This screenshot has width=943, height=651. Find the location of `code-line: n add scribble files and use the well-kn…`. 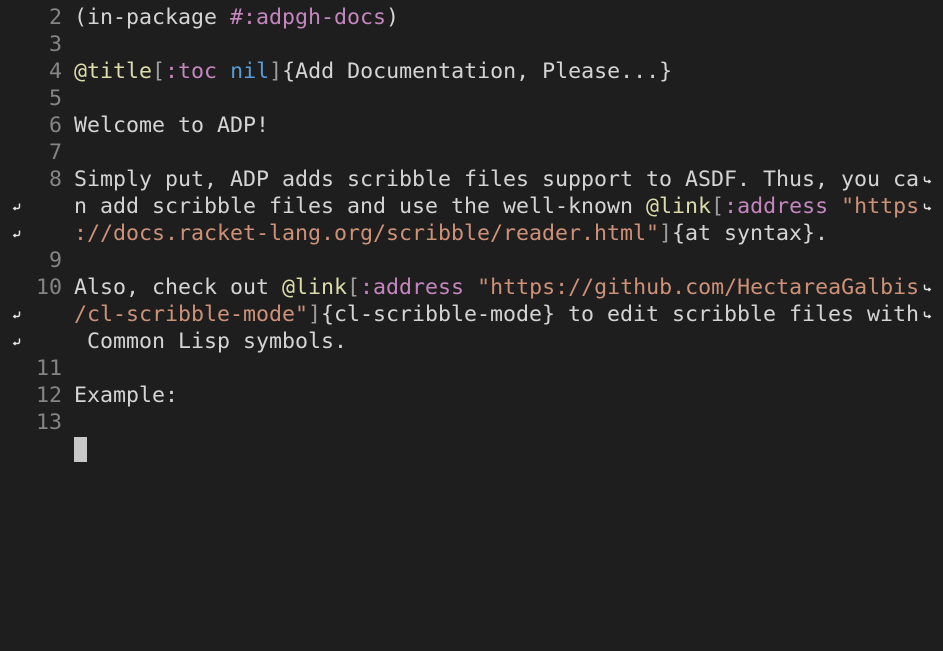

code-line: n add scribble files and use the well-kn… is located at coordinates (471, 206).